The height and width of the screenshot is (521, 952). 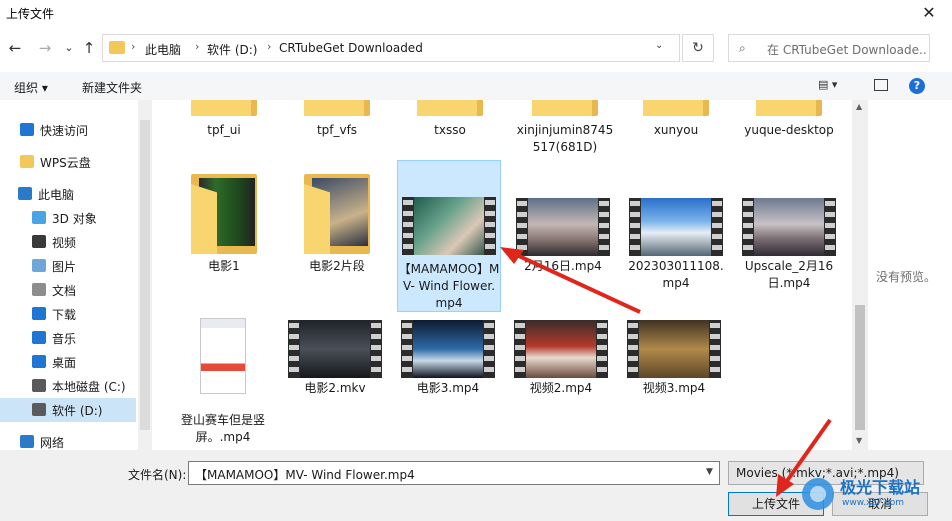 I want to click on watermark-globe-icon, so click(x=818, y=494).